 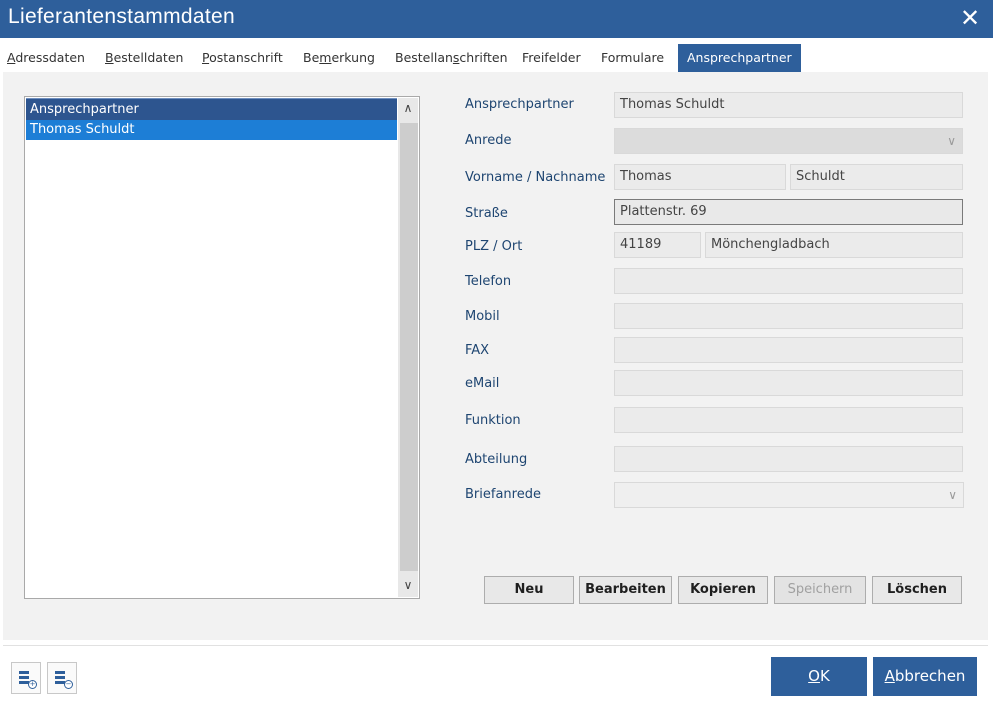 I want to click on scrollbar: ∧ ∨, so click(x=408, y=347).